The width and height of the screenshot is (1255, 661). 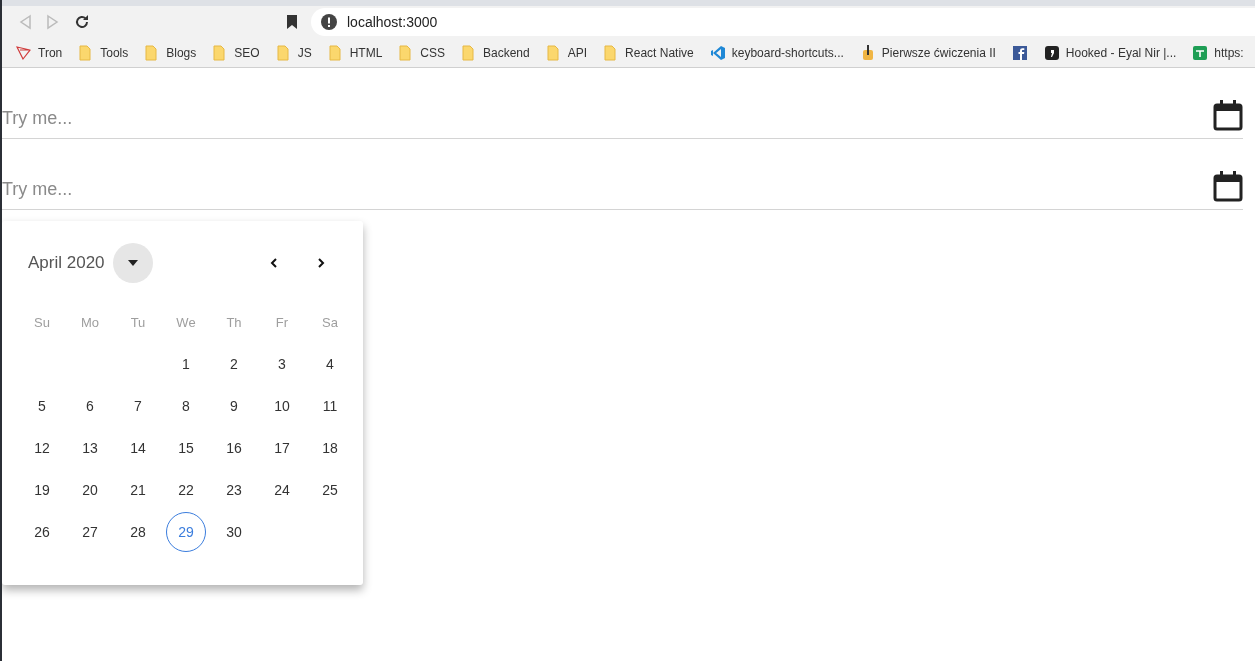 I want to click on chevron-right-icon, so click(x=321, y=263).